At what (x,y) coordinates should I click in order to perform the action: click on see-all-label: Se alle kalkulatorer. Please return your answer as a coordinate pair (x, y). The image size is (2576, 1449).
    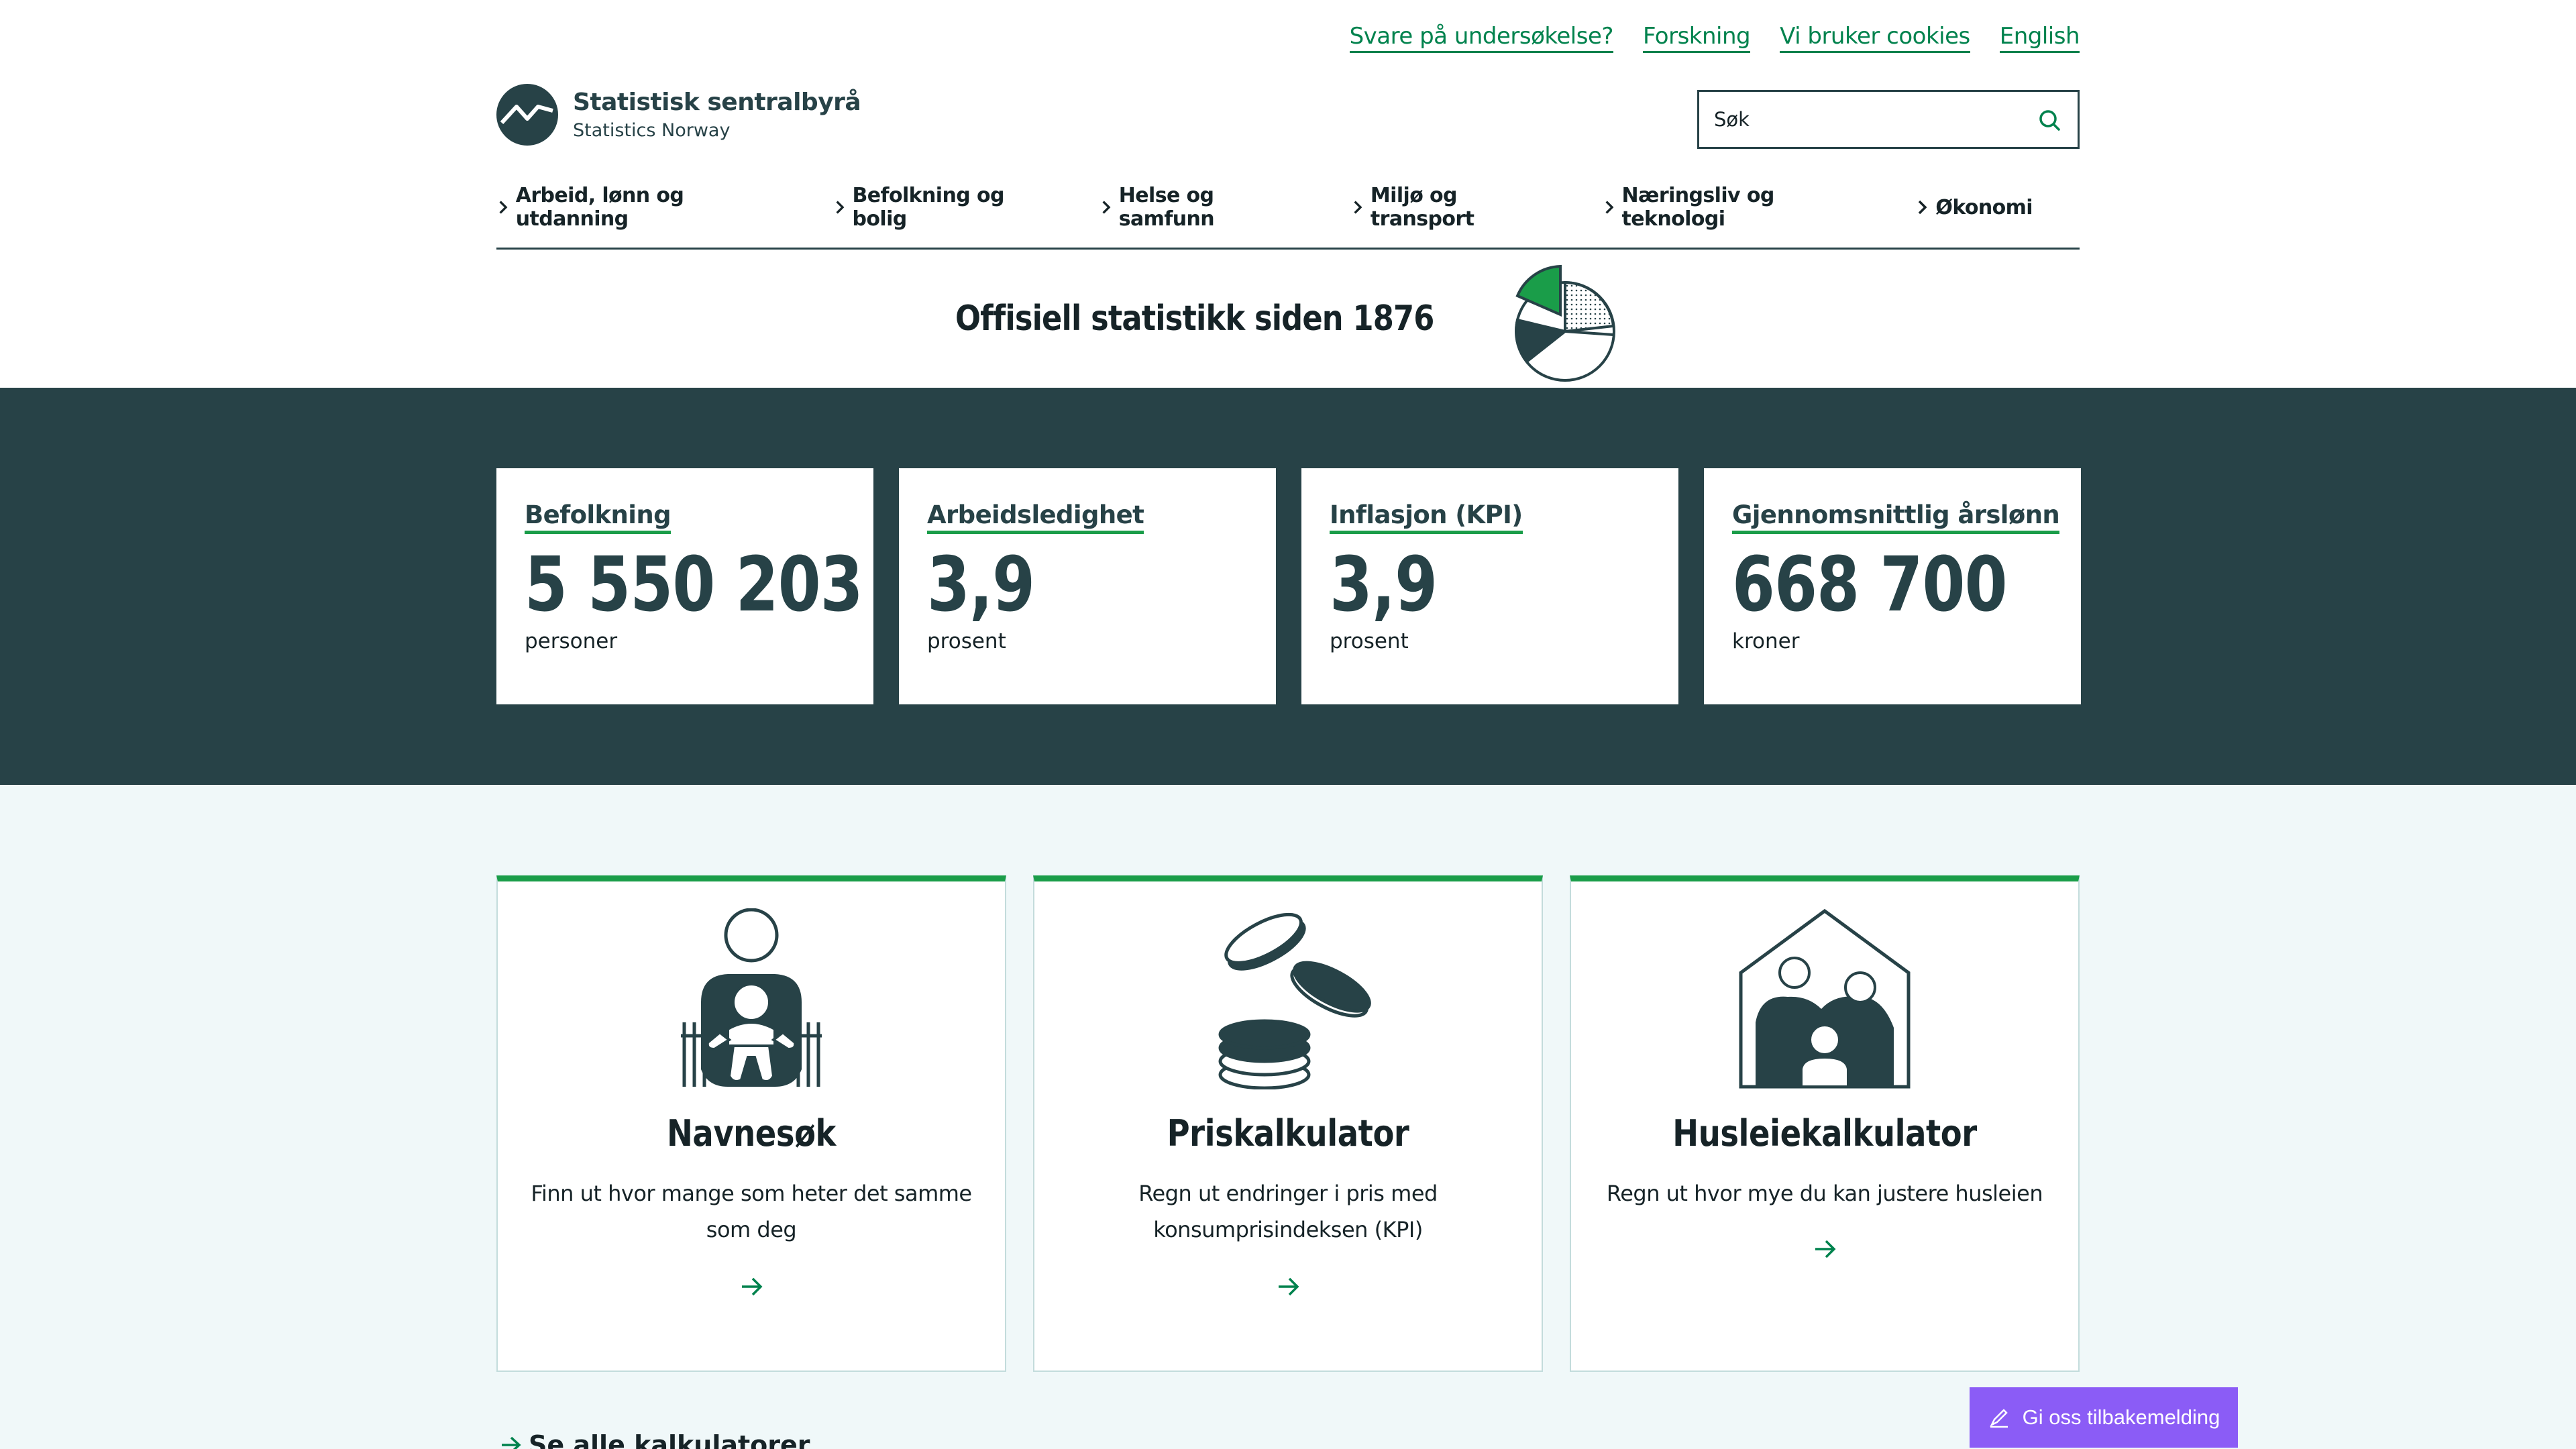
    Looking at the image, I should click on (669, 1439).